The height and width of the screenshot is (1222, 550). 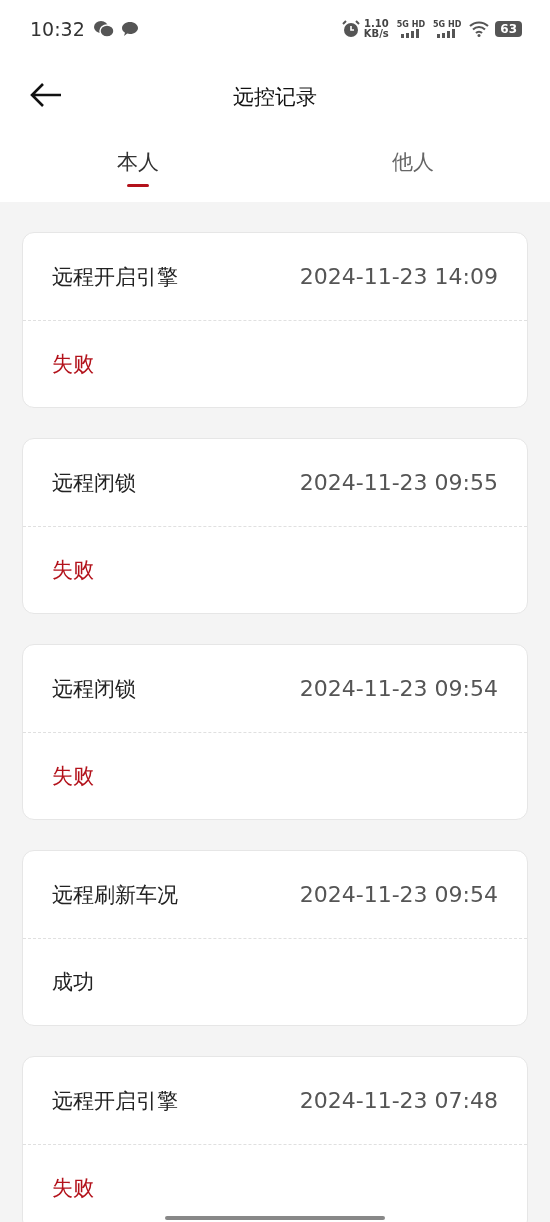 What do you see at coordinates (46, 95) in the screenshot?
I see `back-arrow-icon` at bounding box center [46, 95].